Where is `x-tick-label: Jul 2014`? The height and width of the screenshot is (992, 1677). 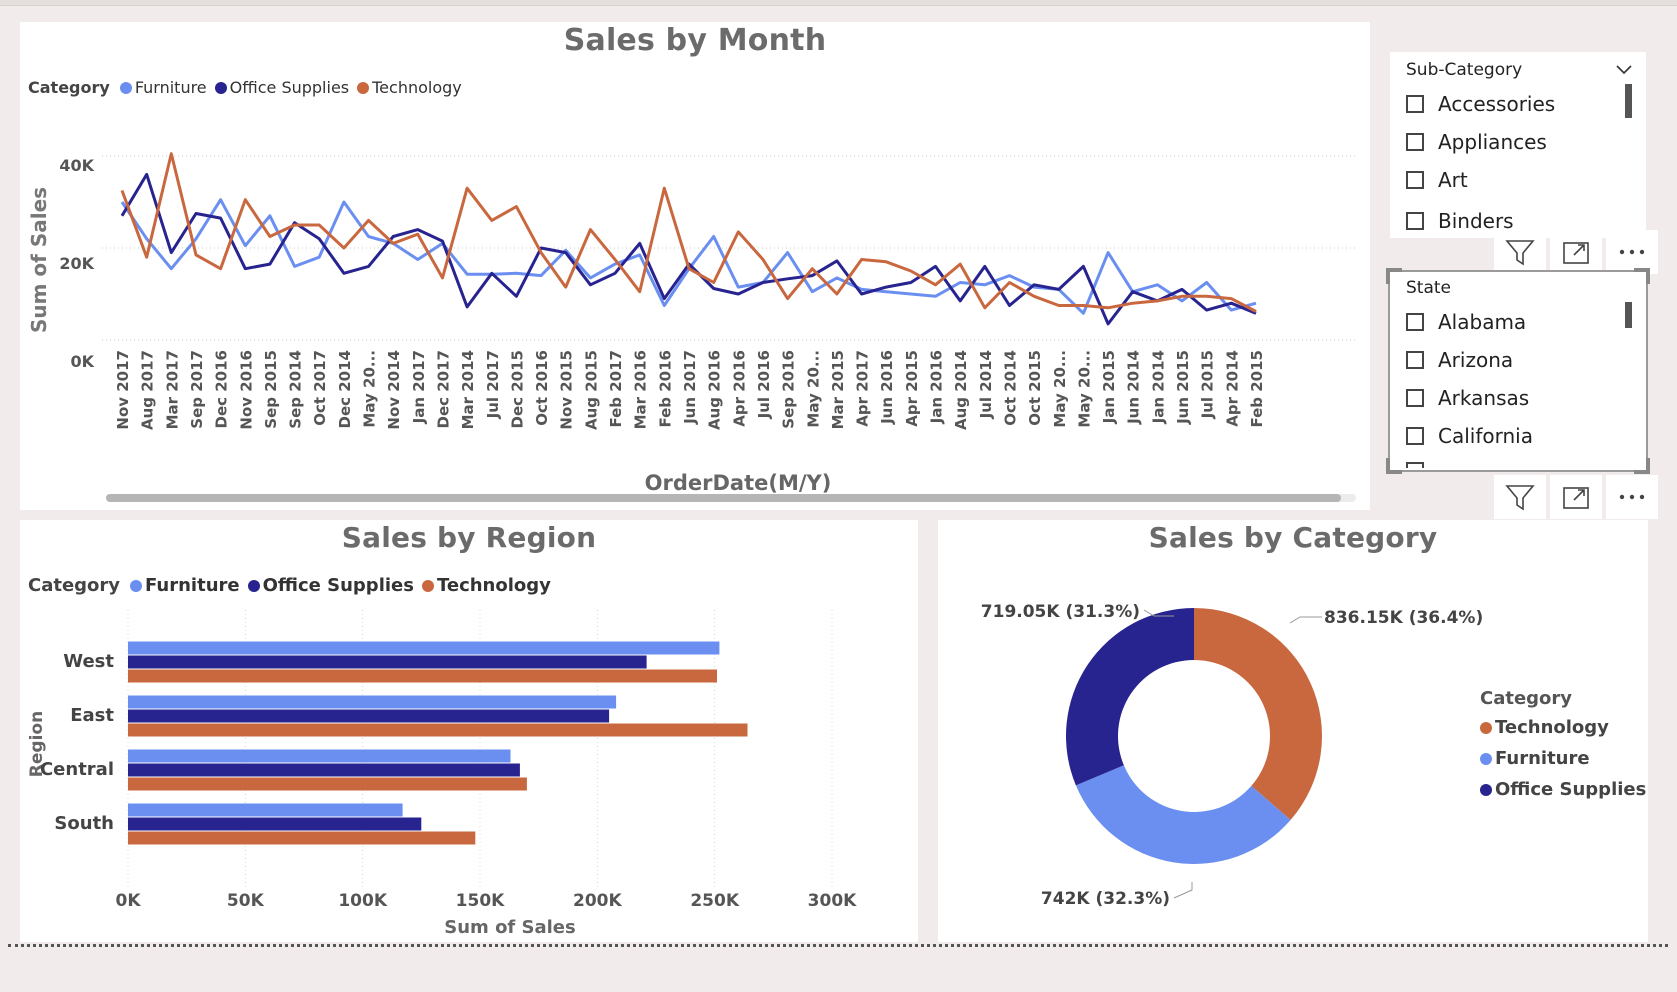
x-tick-label: Jul 2014 is located at coordinates (986, 384).